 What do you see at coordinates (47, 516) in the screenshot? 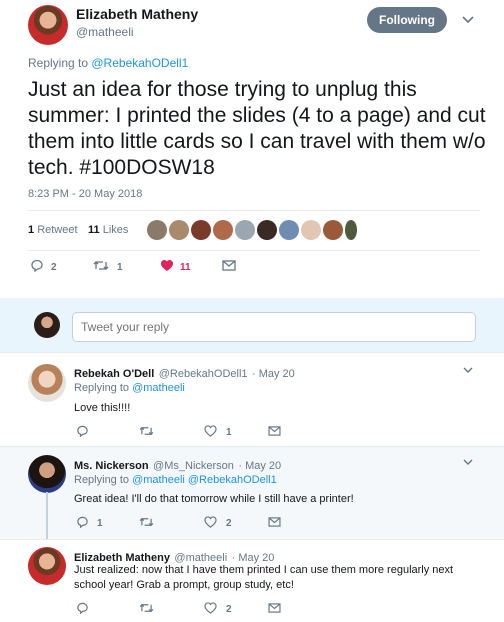
I see `thread-connector` at bounding box center [47, 516].